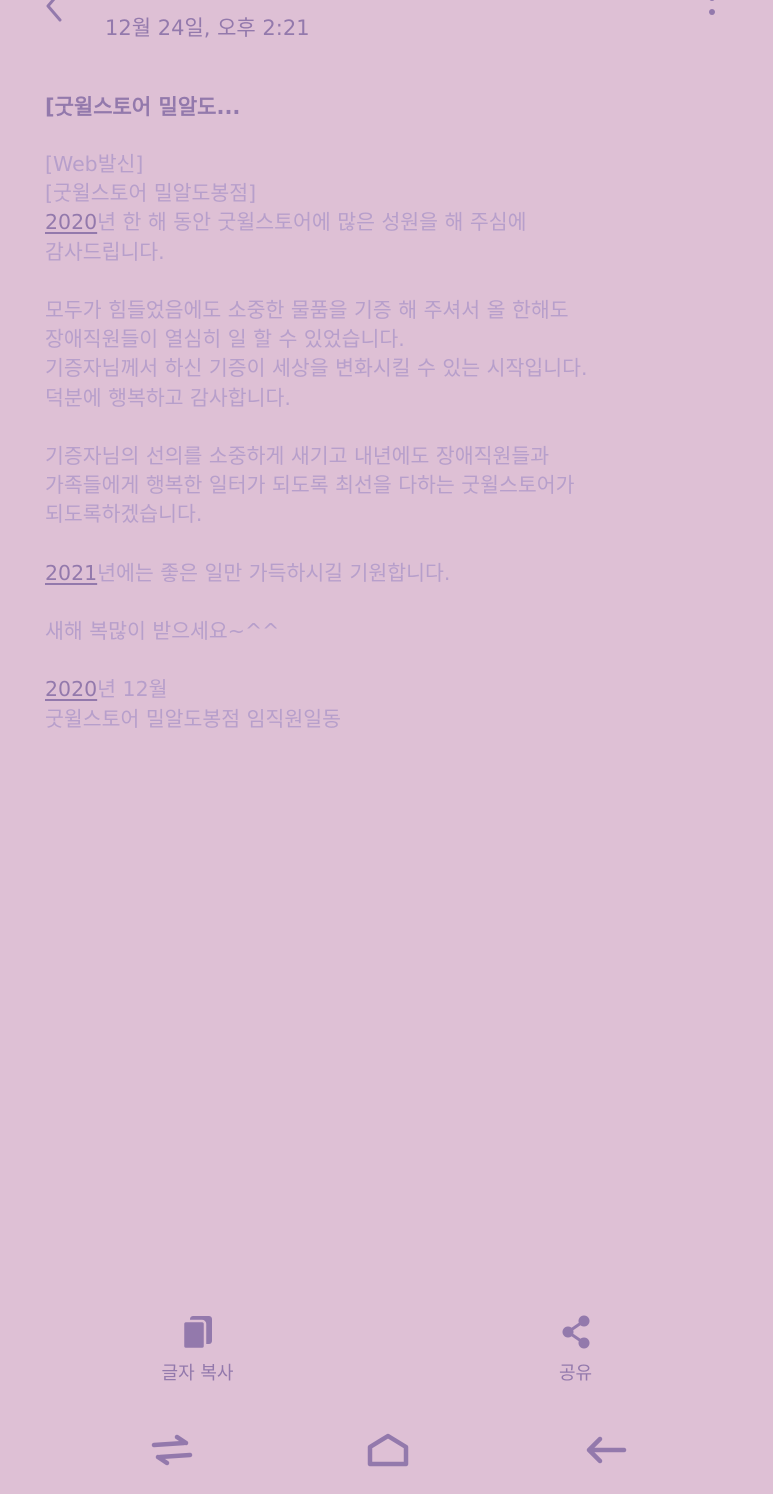 Image resolution: width=773 pixels, height=1494 pixels. What do you see at coordinates (124, 514) in the screenshot?
I see `message-line: 되도록하겠습니다.` at bounding box center [124, 514].